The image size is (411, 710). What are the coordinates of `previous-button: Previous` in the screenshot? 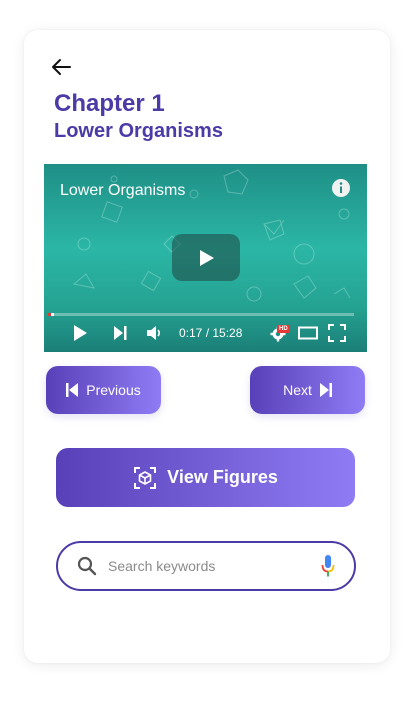 It's located at (103, 390).